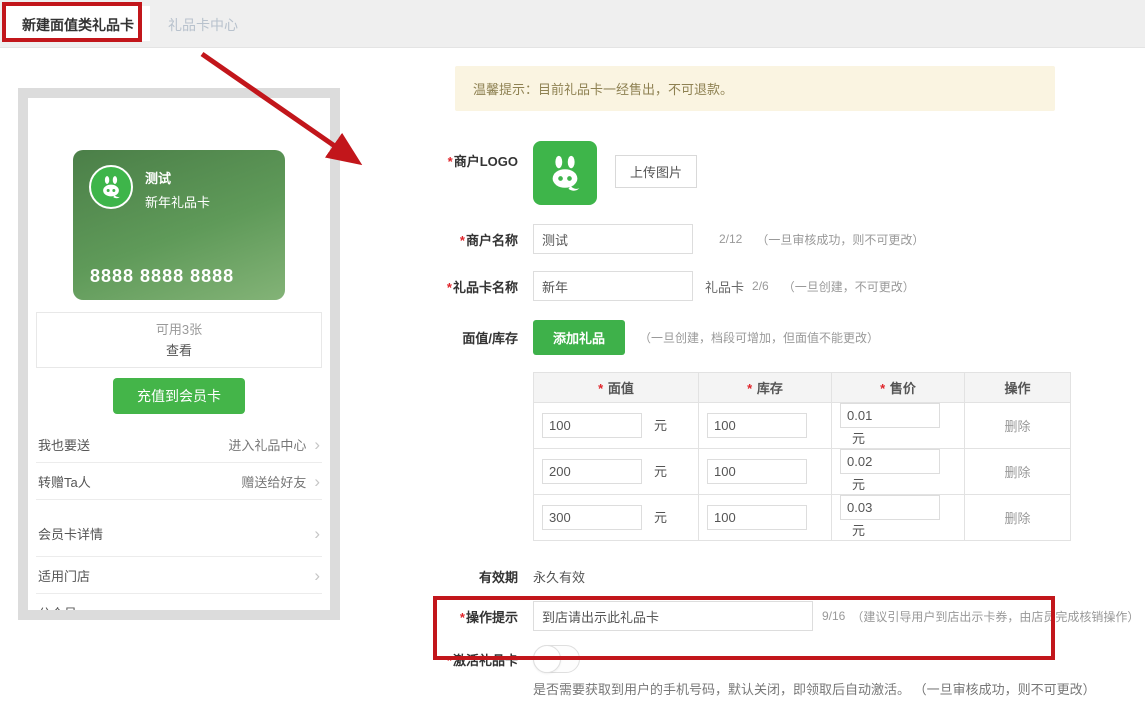  Describe the element at coordinates (547, 659) in the screenshot. I see `toggle-knob-icon` at that location.